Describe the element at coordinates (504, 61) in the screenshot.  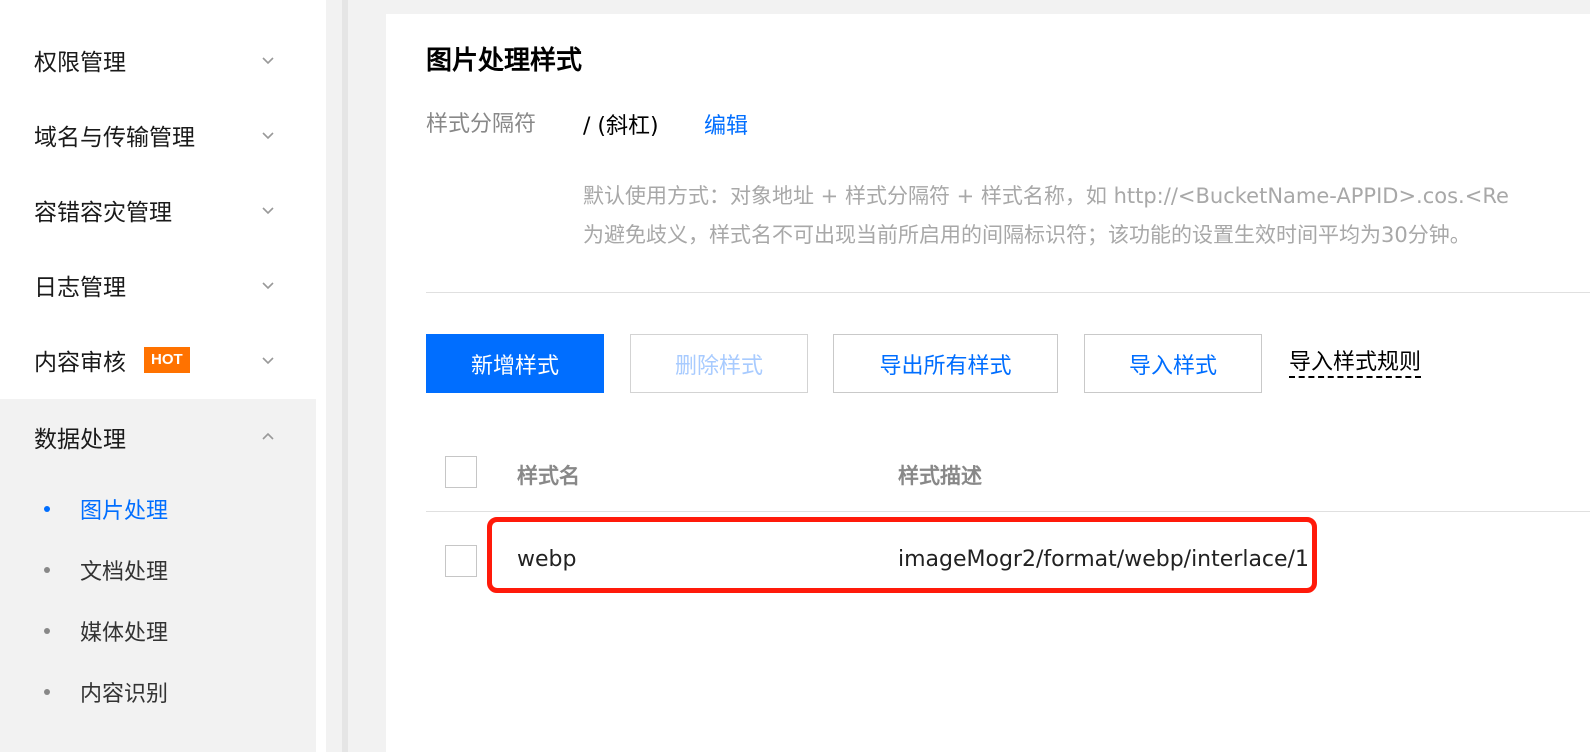
I see `page-title: 图片处理样式` at that location.